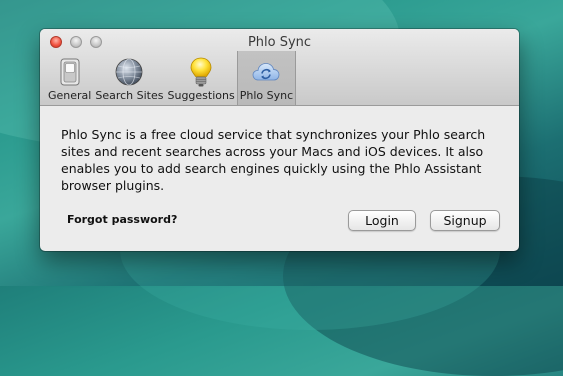 Image resolution: width=563 pixels, height=376 pixels. What do you see at coordinates (201, 95) in the screenshot?
I see `tab-label: Suggestions` at bounding box center [201, 95].